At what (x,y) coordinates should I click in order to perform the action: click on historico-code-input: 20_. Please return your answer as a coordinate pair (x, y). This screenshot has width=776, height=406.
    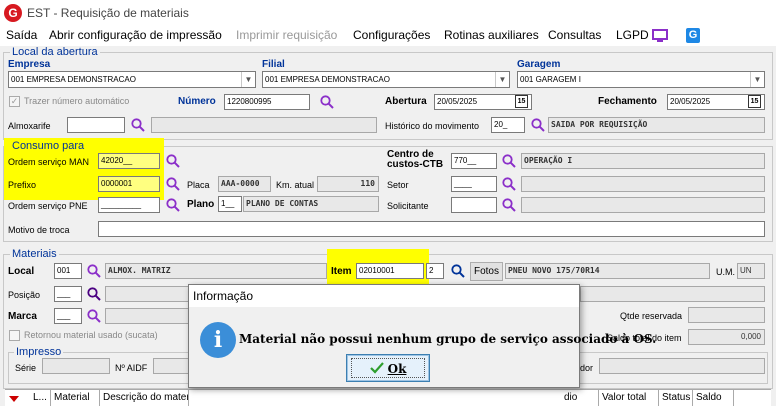
    Looking at the image, I should click on (508, 125).